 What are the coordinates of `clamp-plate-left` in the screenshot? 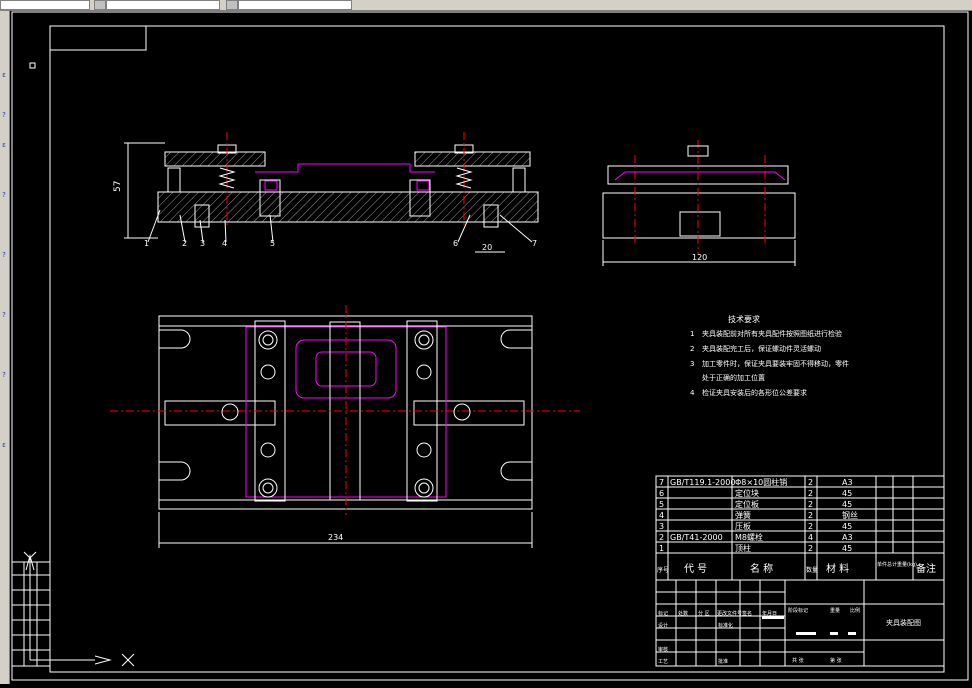 It's located at (215, 159).